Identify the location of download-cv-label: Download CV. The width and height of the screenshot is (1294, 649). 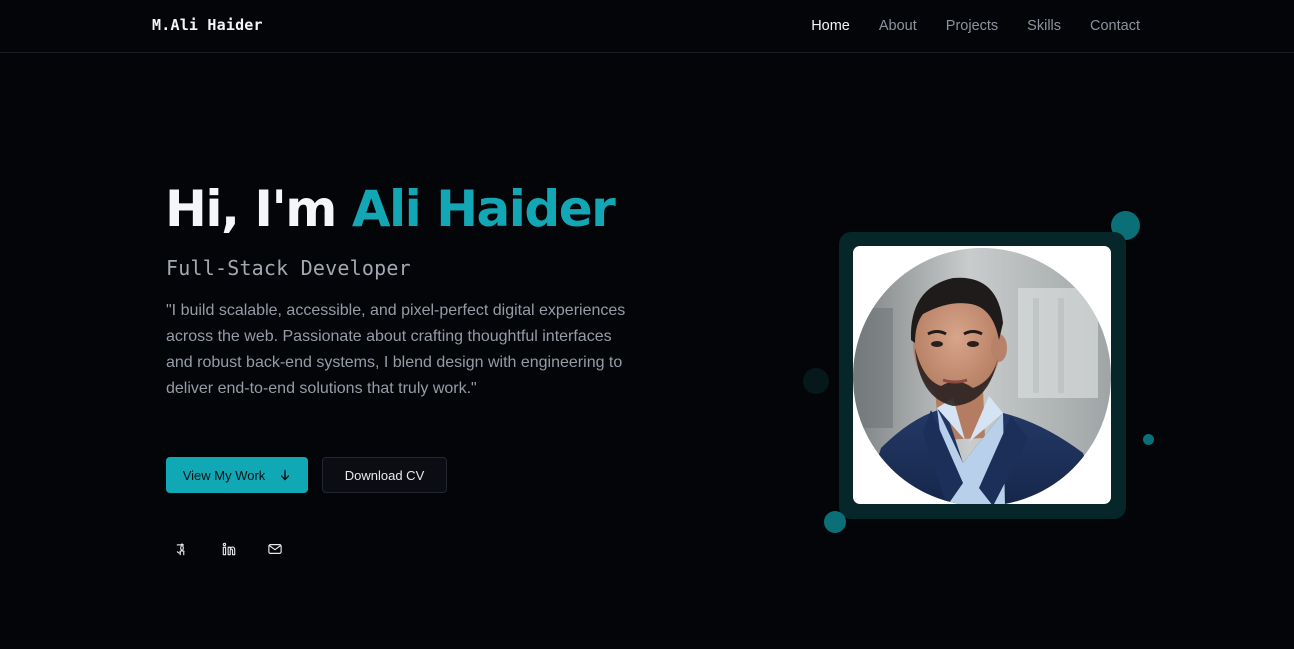
(384, 475).